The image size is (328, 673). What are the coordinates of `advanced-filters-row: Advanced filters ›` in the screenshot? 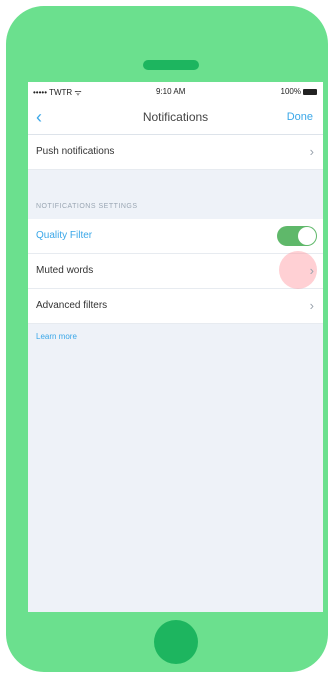 It's located at (175, 306).